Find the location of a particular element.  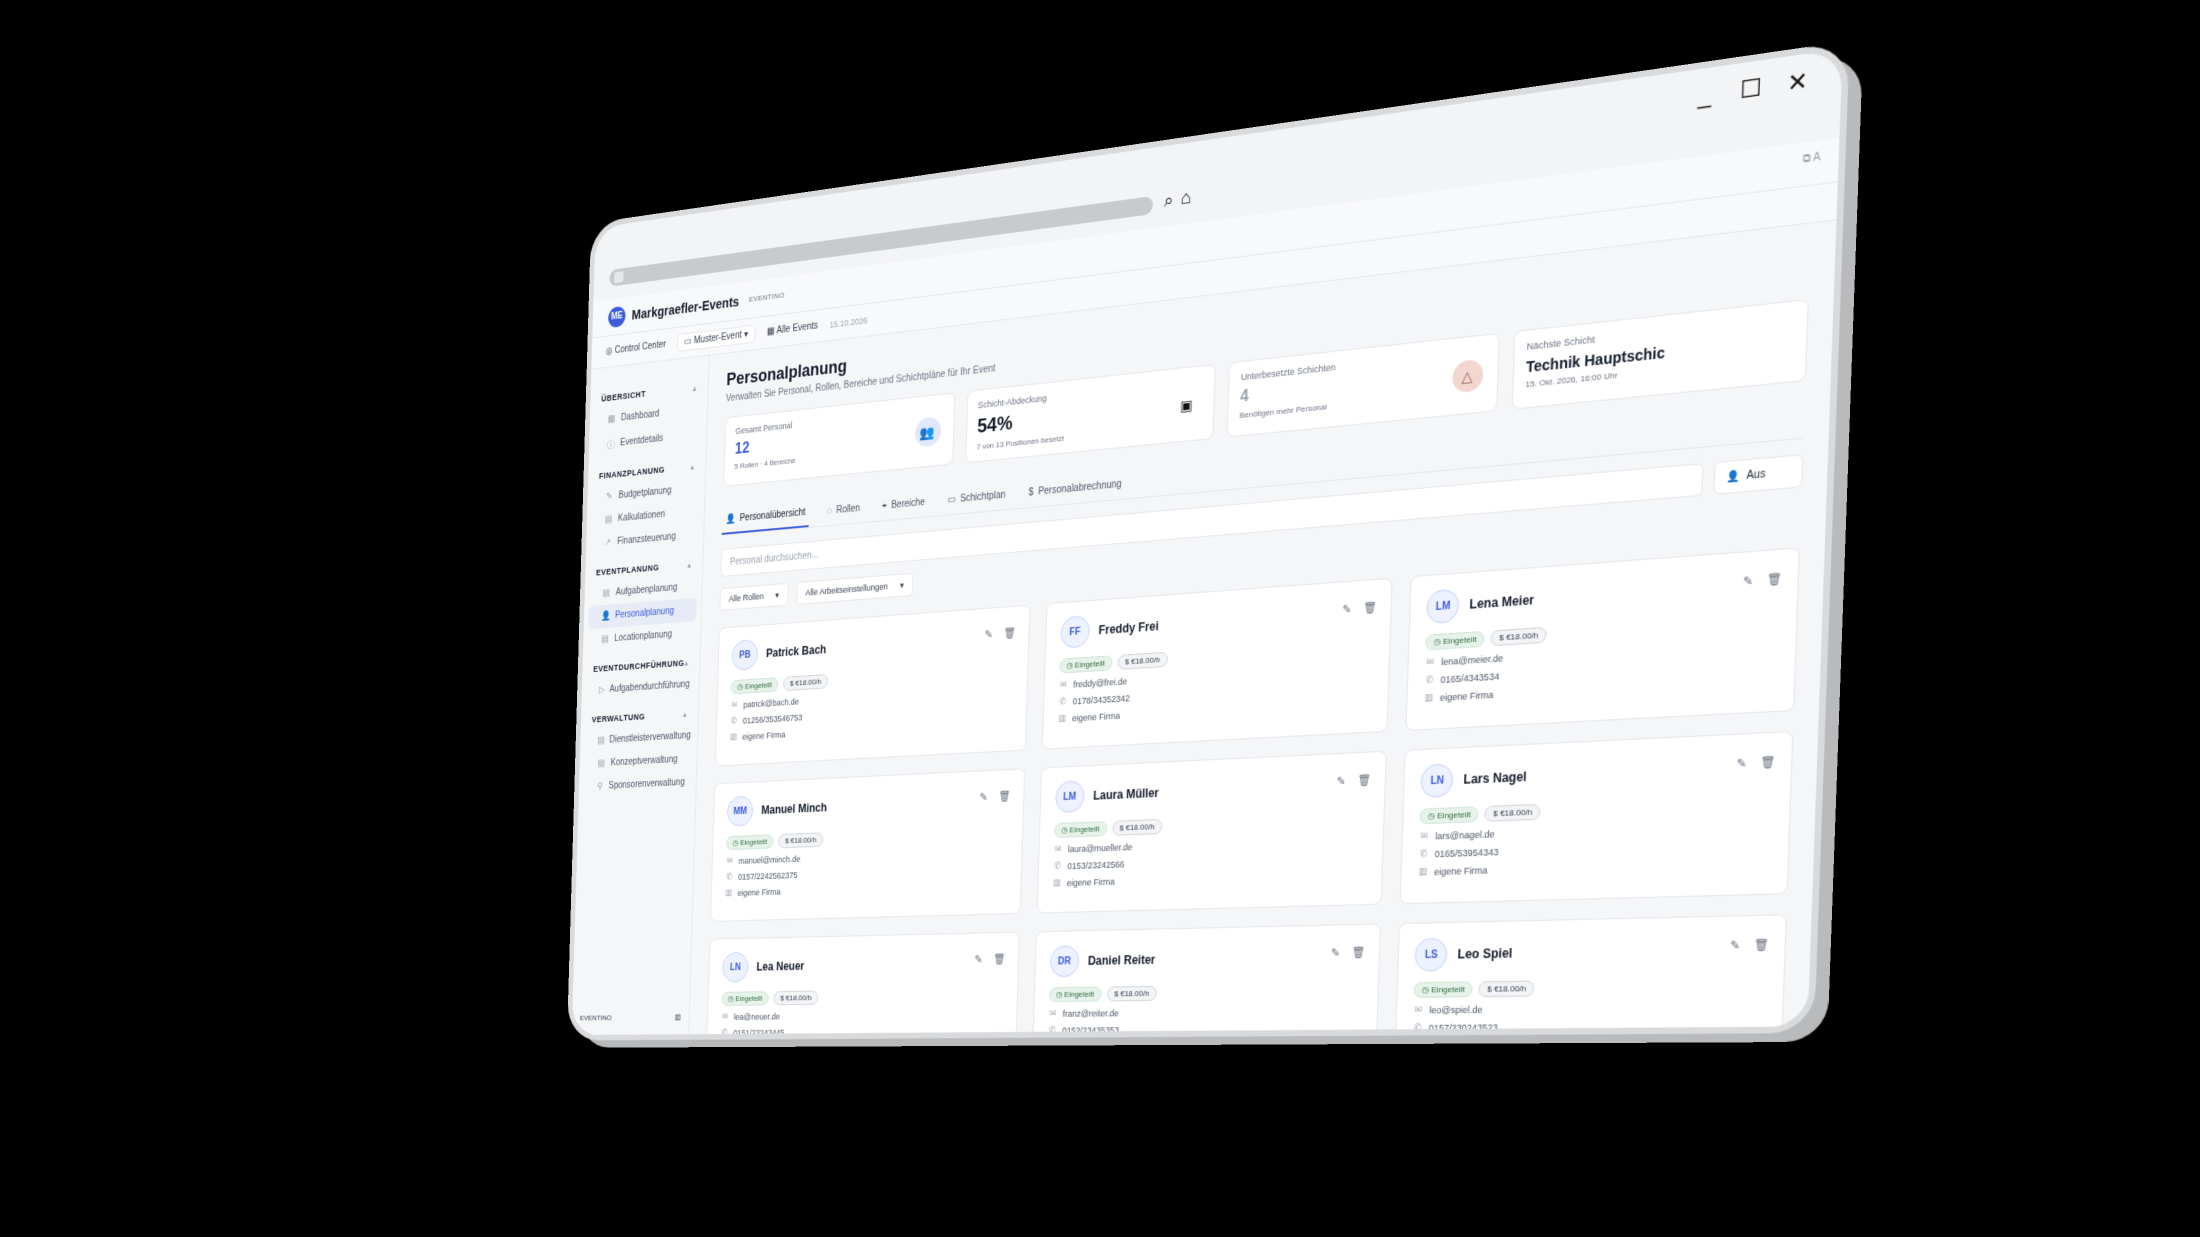

email-row: ✉ franz@reiter.de is located at coordinates (1205, 1012).